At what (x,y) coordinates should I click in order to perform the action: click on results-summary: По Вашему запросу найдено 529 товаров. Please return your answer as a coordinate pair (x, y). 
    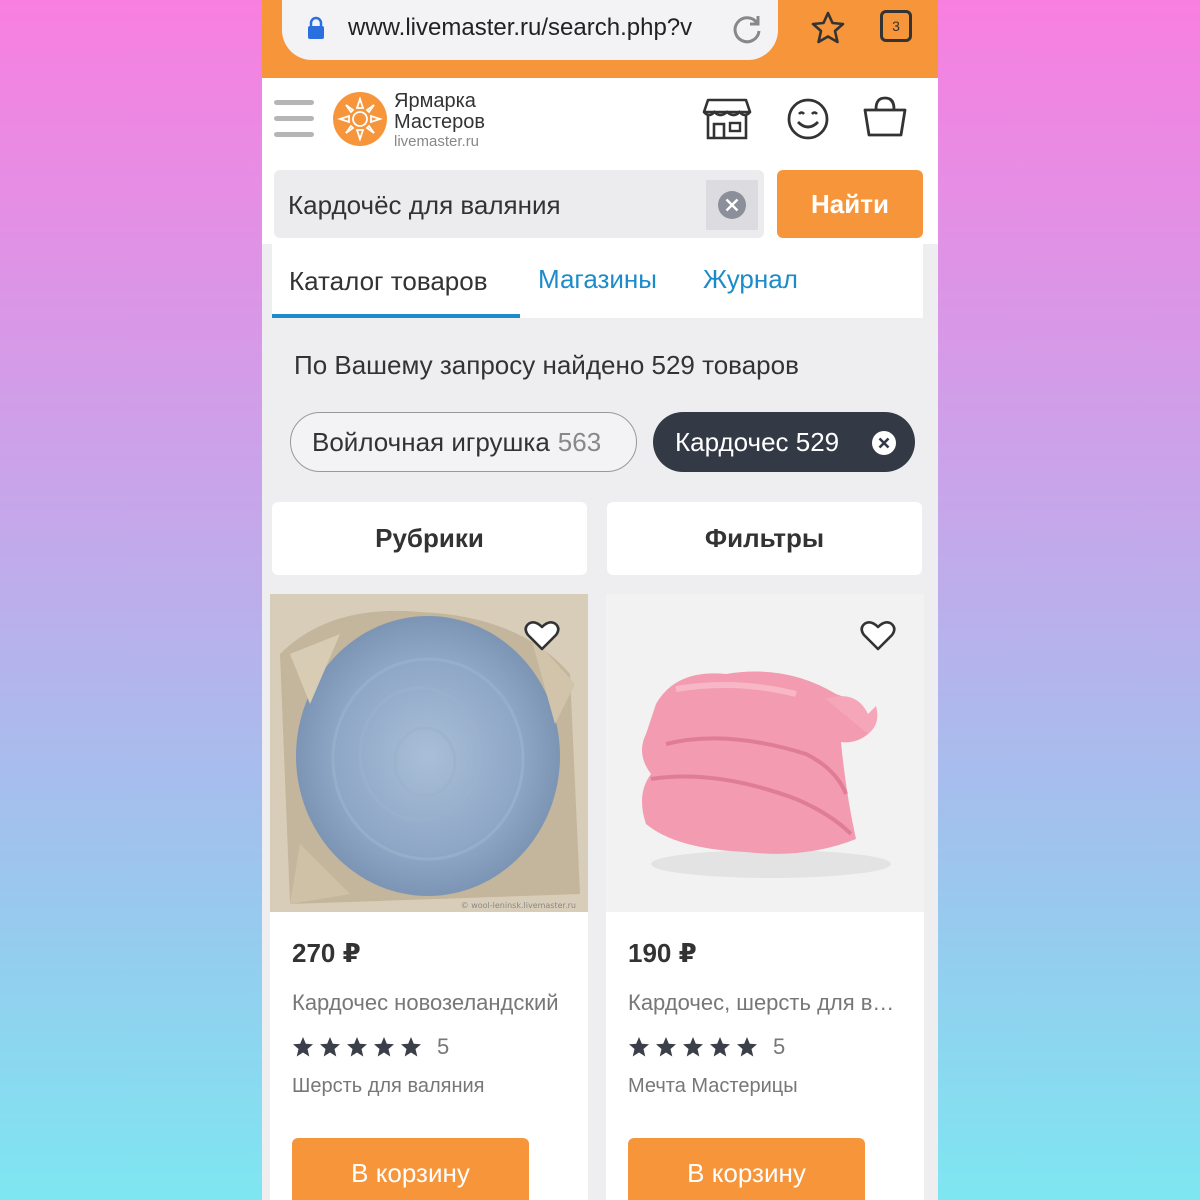
    Looking at the image, I should click on (546, 365).